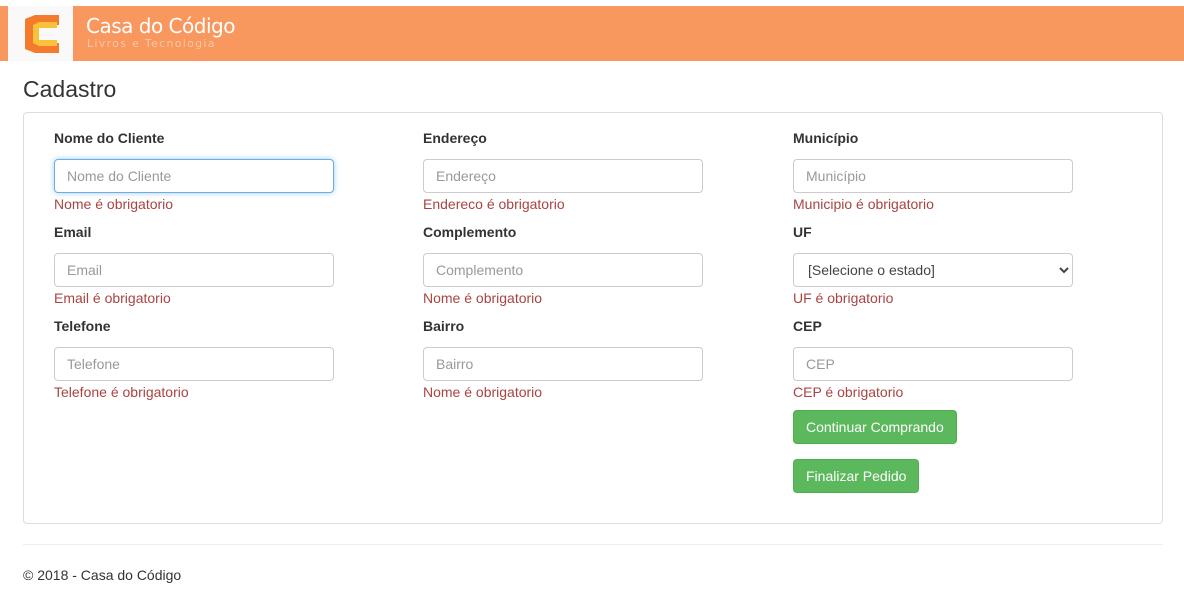  I want to click on cep-field-group: CEP CEP é obrigatorio, so click(933, 359).